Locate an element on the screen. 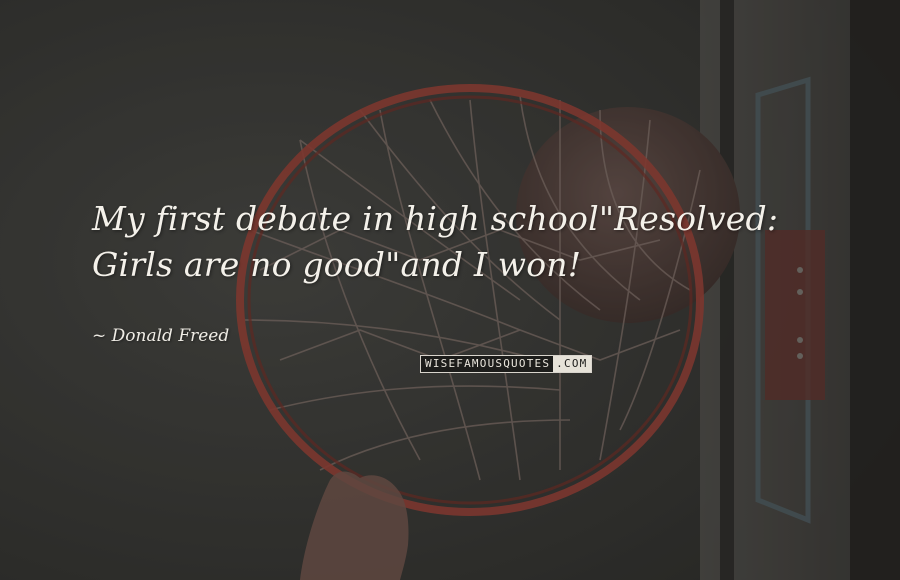 The image size is (900, 580). author-prefix: ~ is located at coordinates (99, 336).